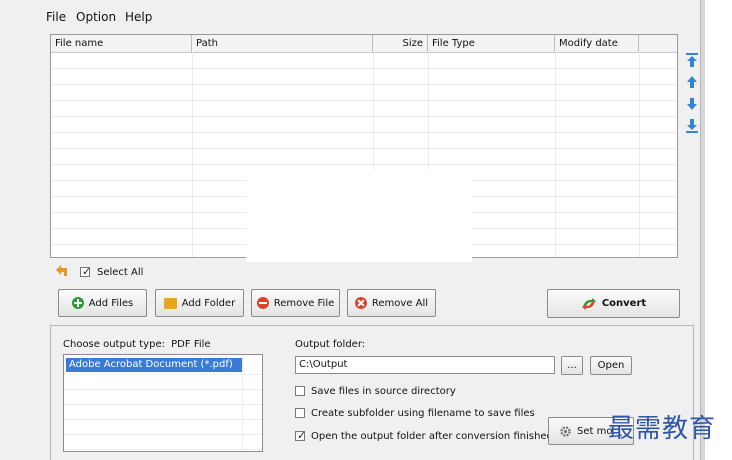 Image resolution: width=732 pixels, height=460 pixels. Describe the element at coordinates (597, 43) in the screenshot. I see `column-header-modify-date: Modify date` at that location.